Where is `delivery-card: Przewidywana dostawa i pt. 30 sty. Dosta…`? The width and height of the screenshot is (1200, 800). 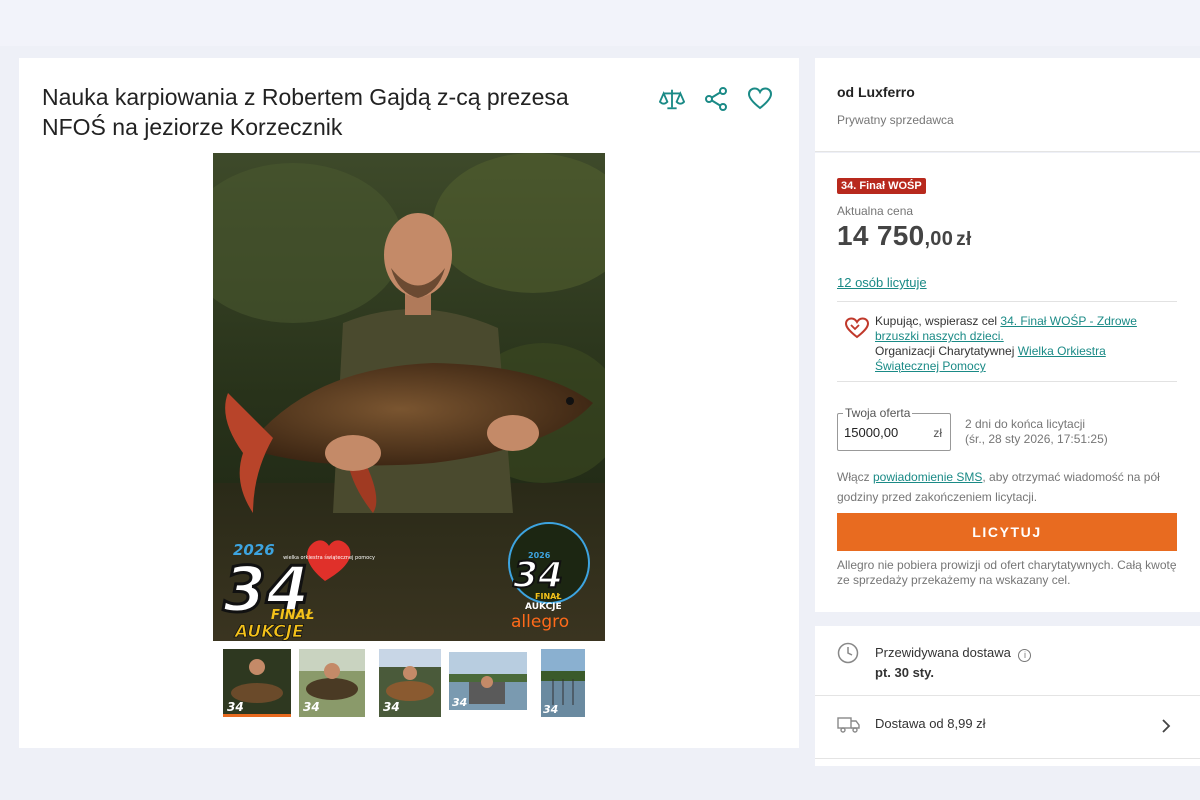 delivery-card: Przewidywana dostawa i pt. 30 sty. Dosta… is located at coordinates (1007, 696).